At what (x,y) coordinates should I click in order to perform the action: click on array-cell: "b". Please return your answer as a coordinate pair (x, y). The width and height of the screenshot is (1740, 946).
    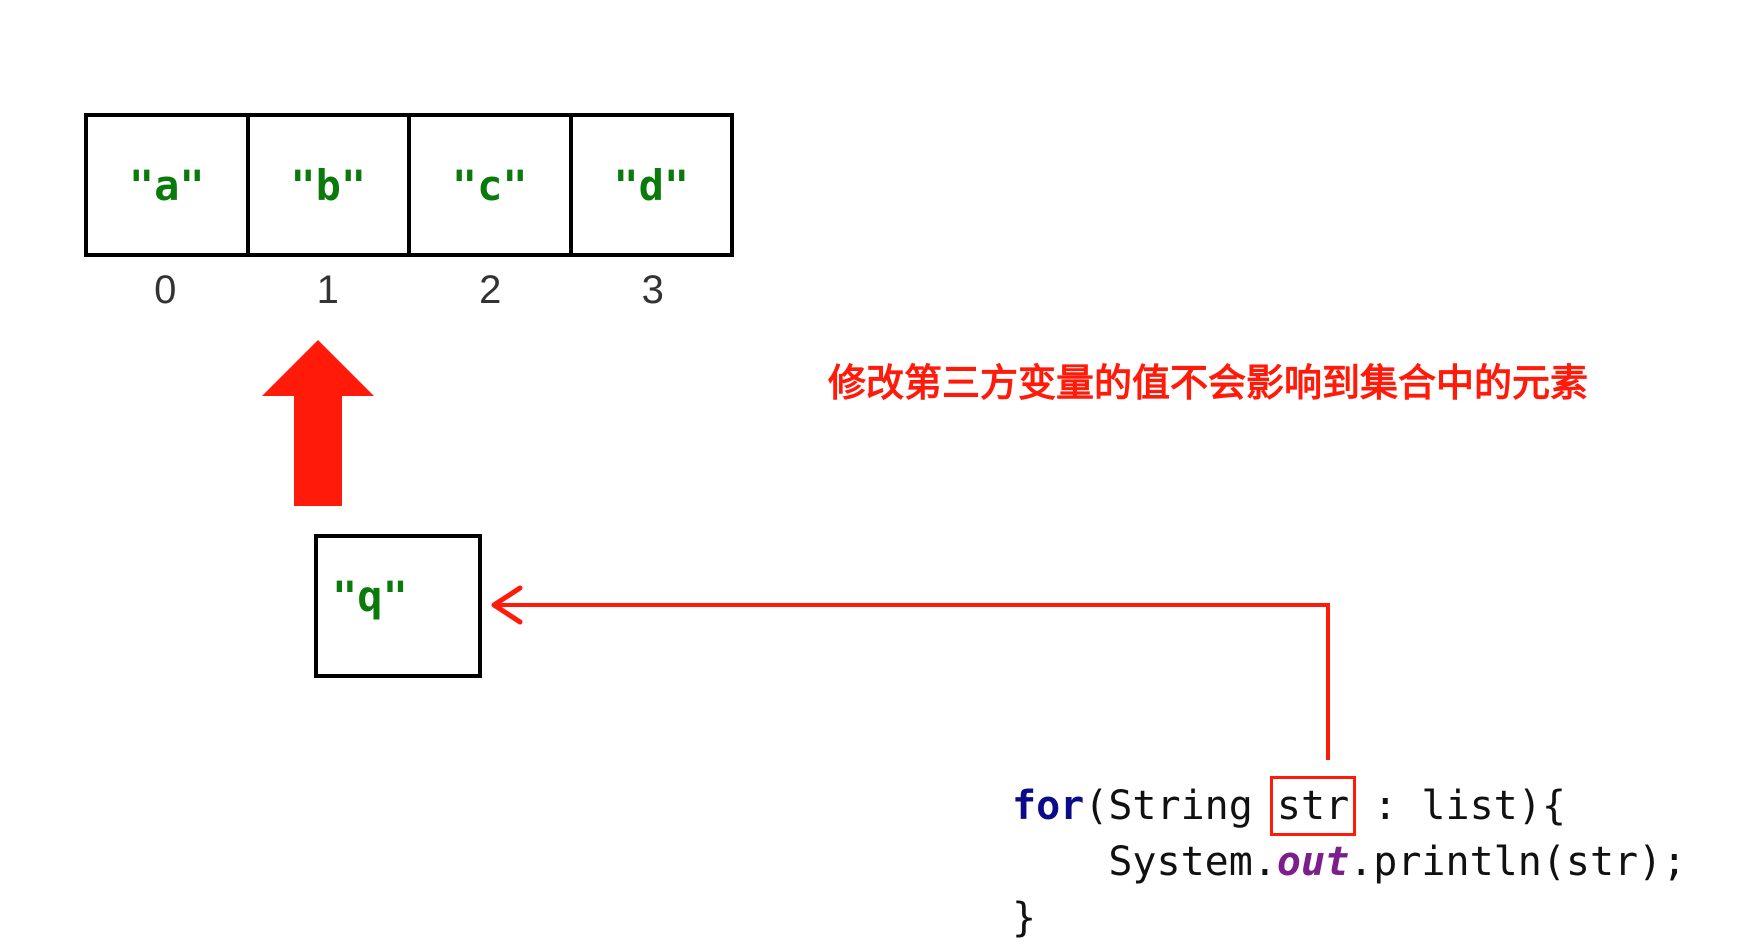
    Looking at the image, I should click on (330, 185).